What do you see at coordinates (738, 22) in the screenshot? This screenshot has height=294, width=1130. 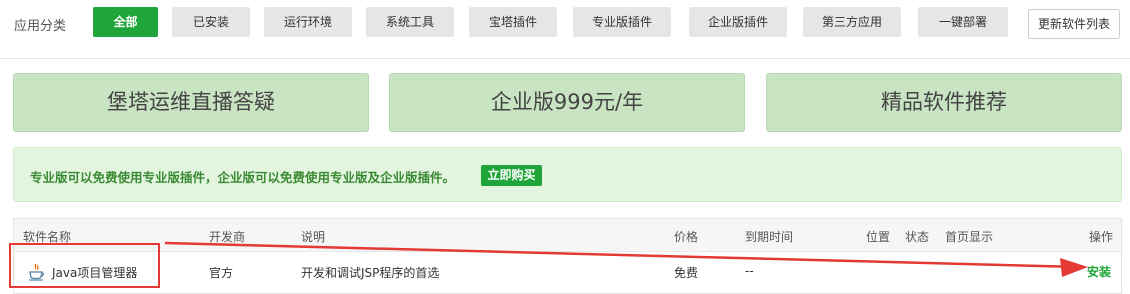 I see `category-enterprise-plugins-button: 企业版插件` at bounding box center [738, 22].